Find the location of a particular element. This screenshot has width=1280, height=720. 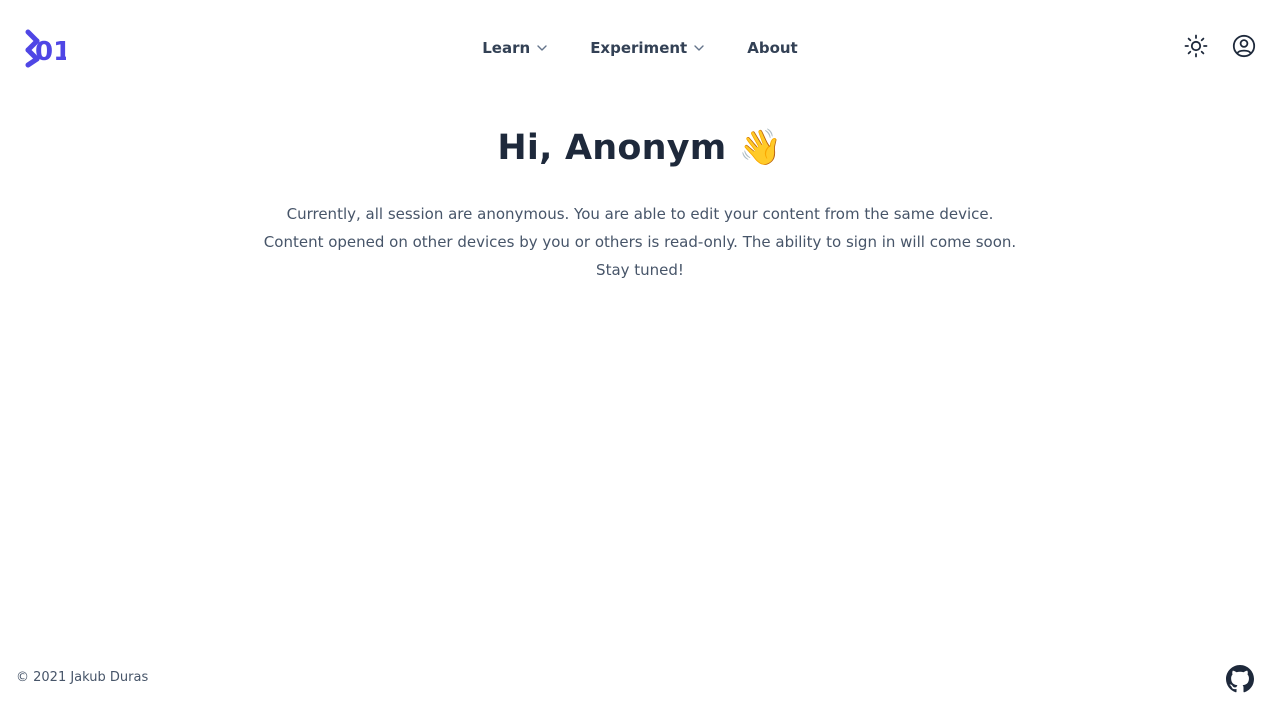

nav-about-label: About is located at coordinates (772, 48).